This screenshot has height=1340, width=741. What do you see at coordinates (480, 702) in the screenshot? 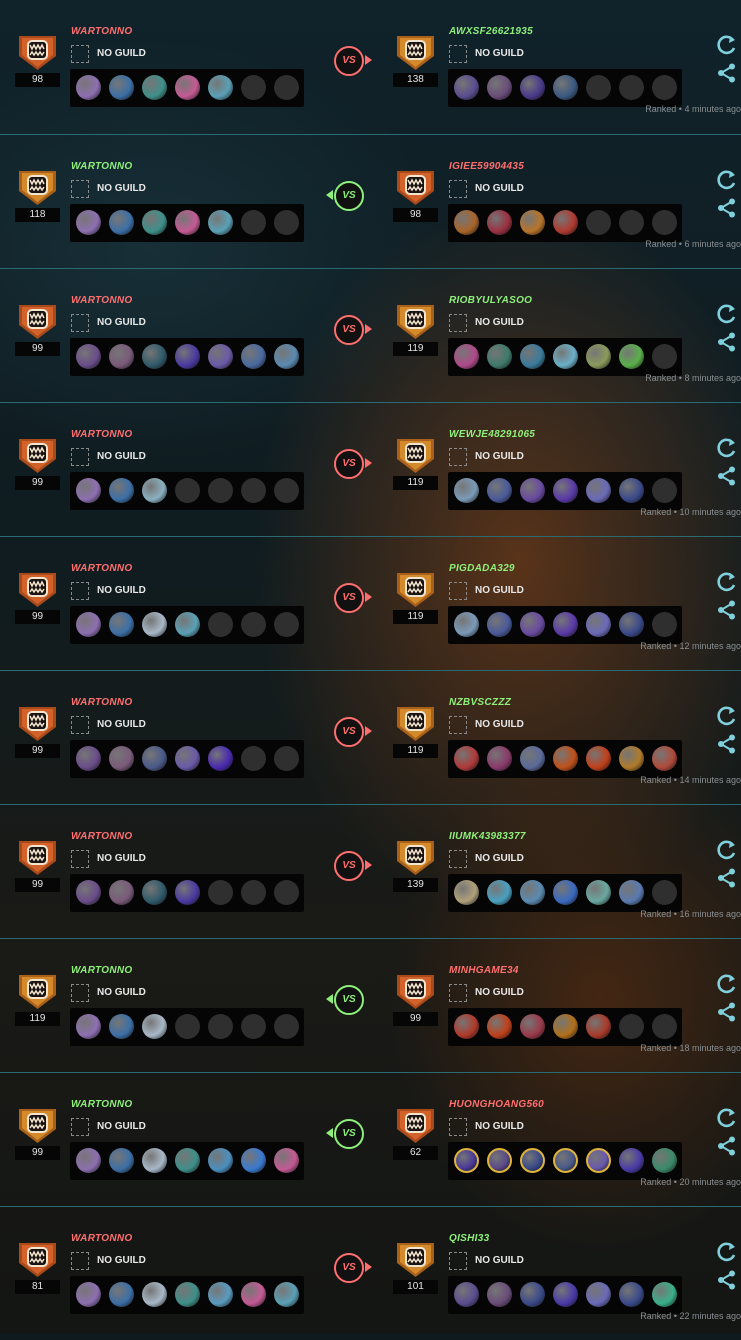
I see `player-name-link: NZBVSCZZZ` at bounding box center [480, 702].